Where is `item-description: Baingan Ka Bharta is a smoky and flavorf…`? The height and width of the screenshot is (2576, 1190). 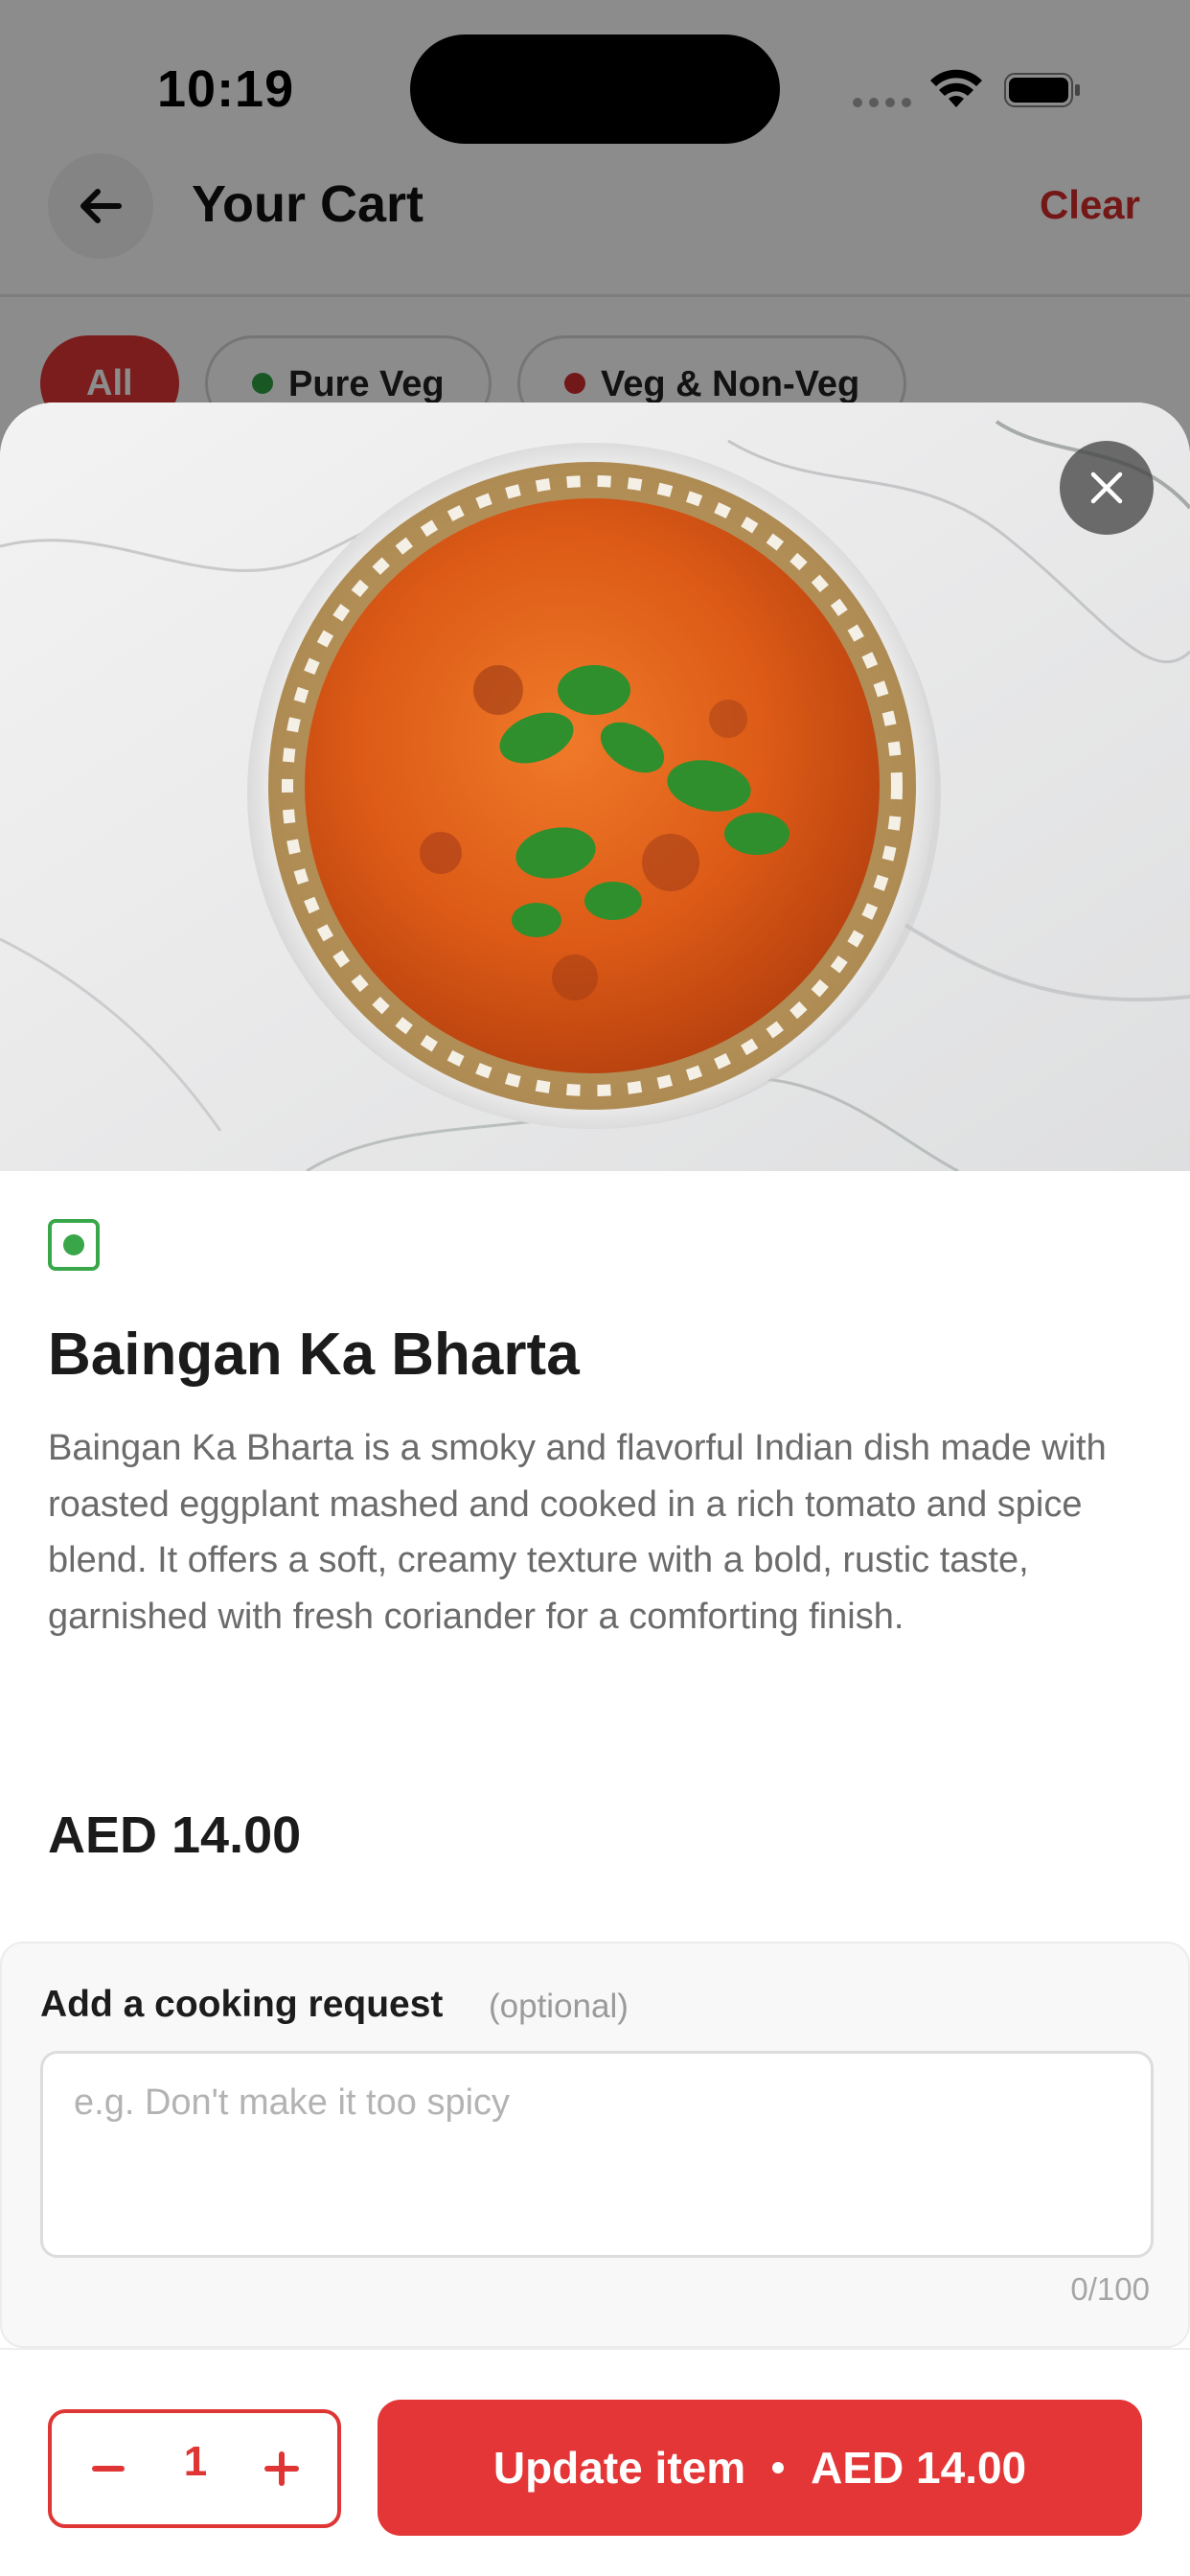 item-description: Baingan Ka Bharta is a smoky and flavorf… is located at coordinates (577, 1532).